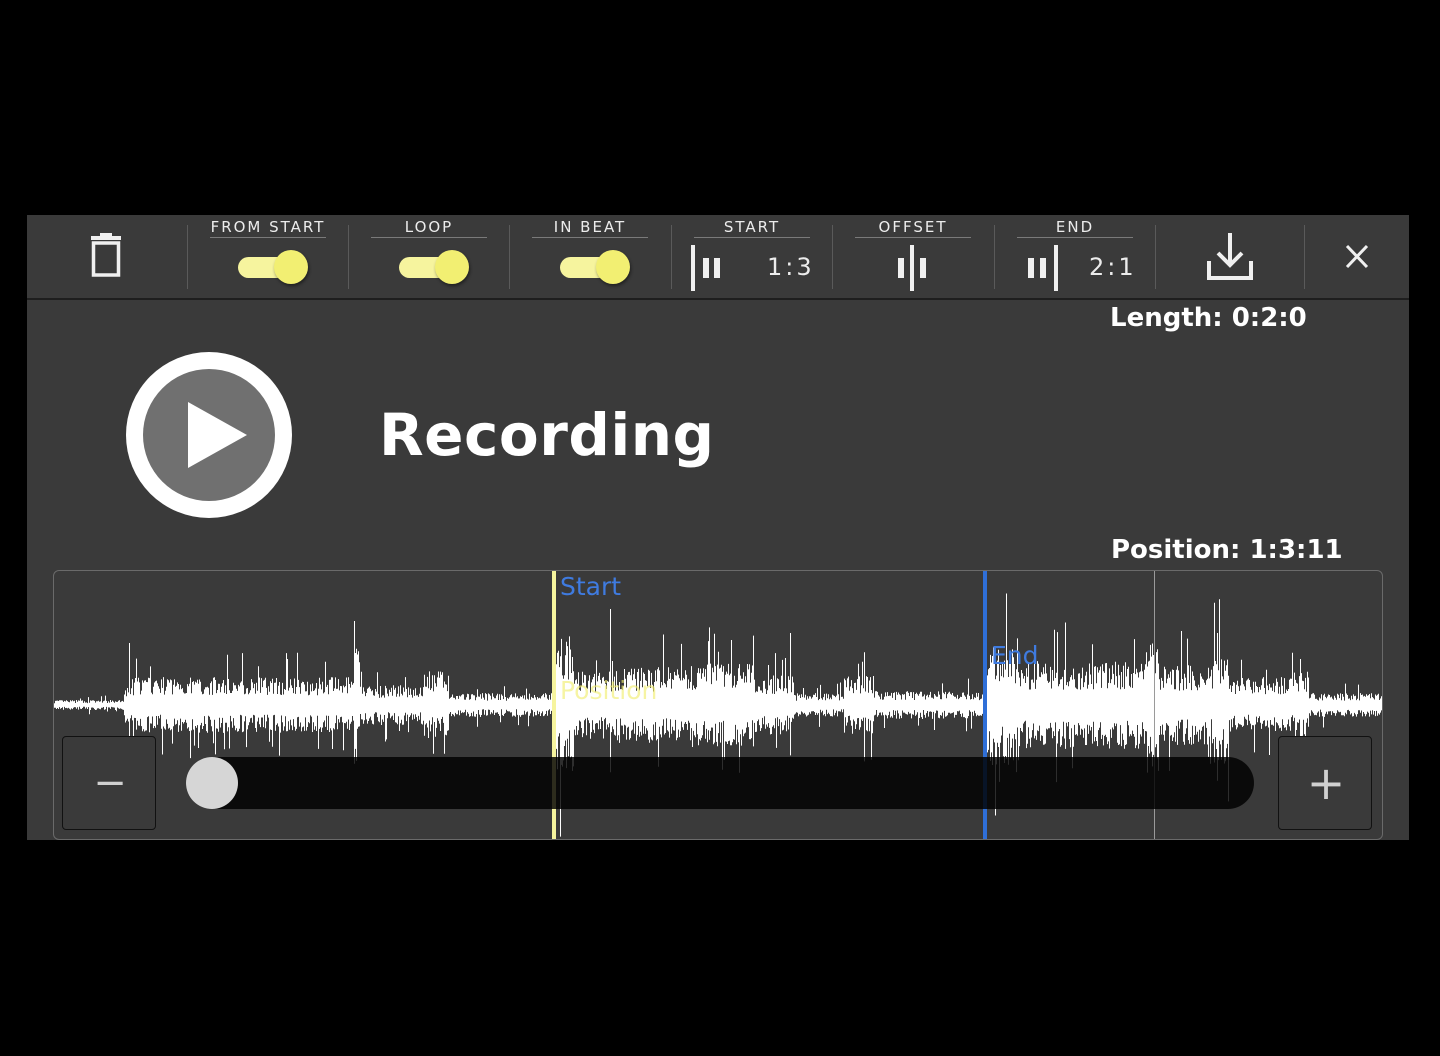 The height and width of the screenshot is (1056, 1440). What do you see at coordinates (217, 435) in the screenshot?
I see `play-icon` at bounding box center [217, 435].